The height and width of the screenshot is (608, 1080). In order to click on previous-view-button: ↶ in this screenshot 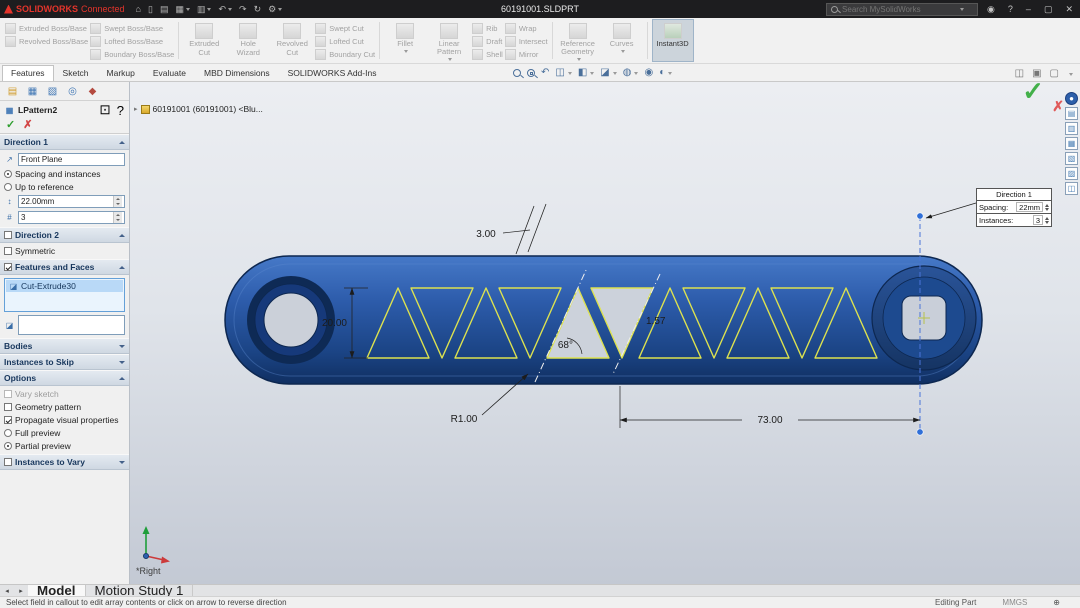, I will do `click(545, 73)`.